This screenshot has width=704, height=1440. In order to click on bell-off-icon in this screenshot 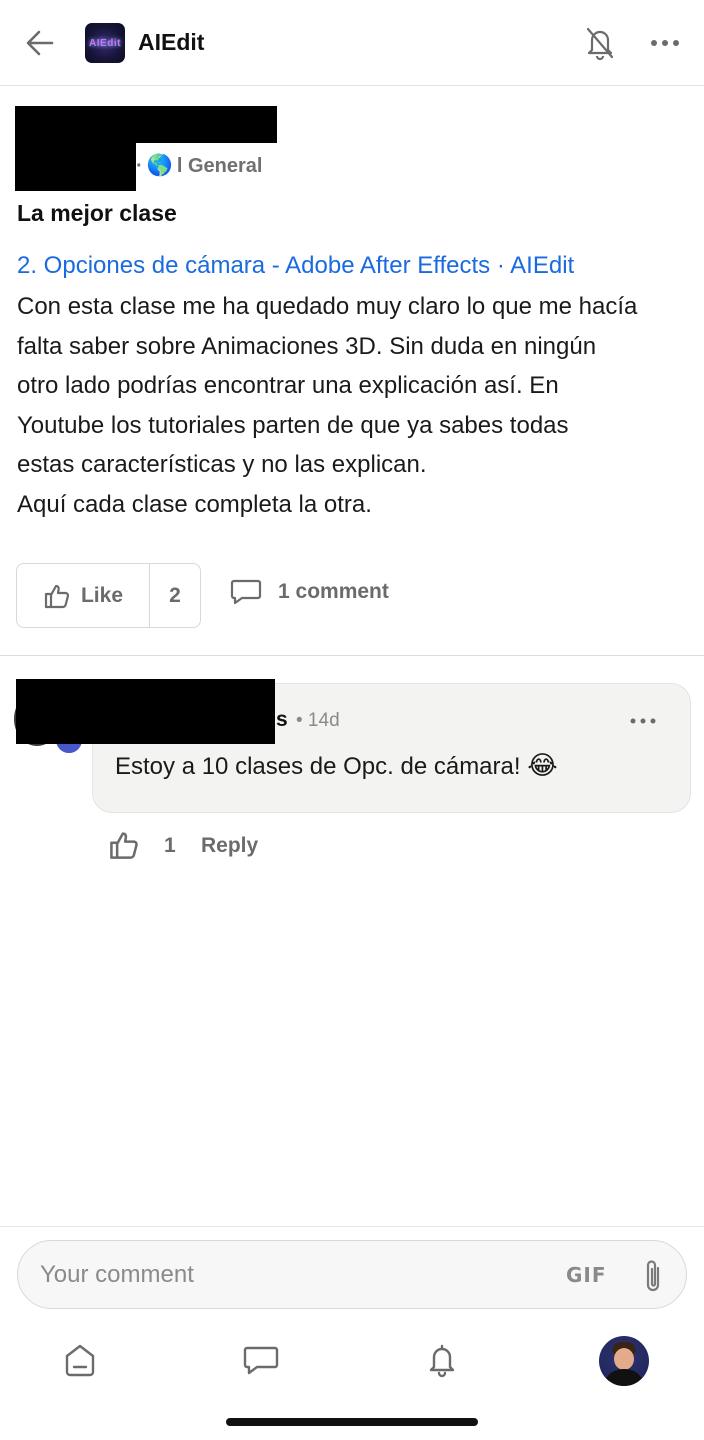, I will do `click(600, 44)`.